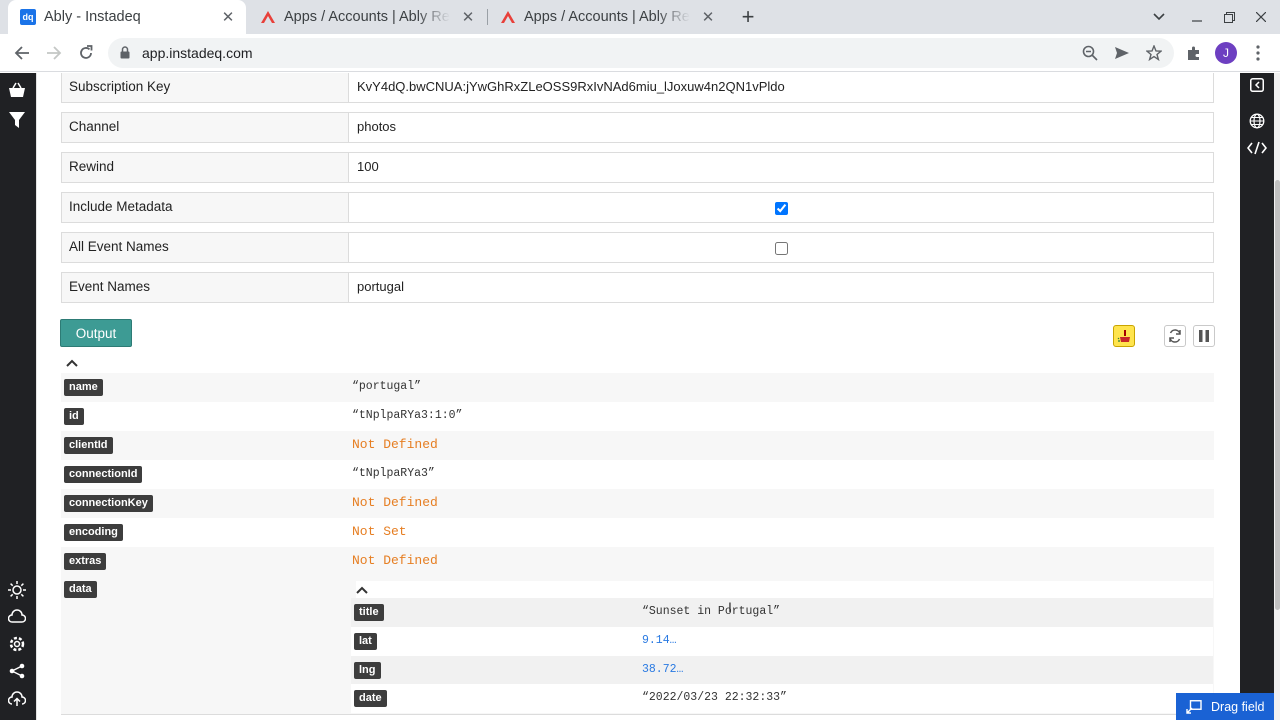 Image resolution: width=1280 pixels, height=720 pixels. Describe the element at coordinates (637, 247) in the screenshot. I see `all-event-names-row: All Event Names` at that location.